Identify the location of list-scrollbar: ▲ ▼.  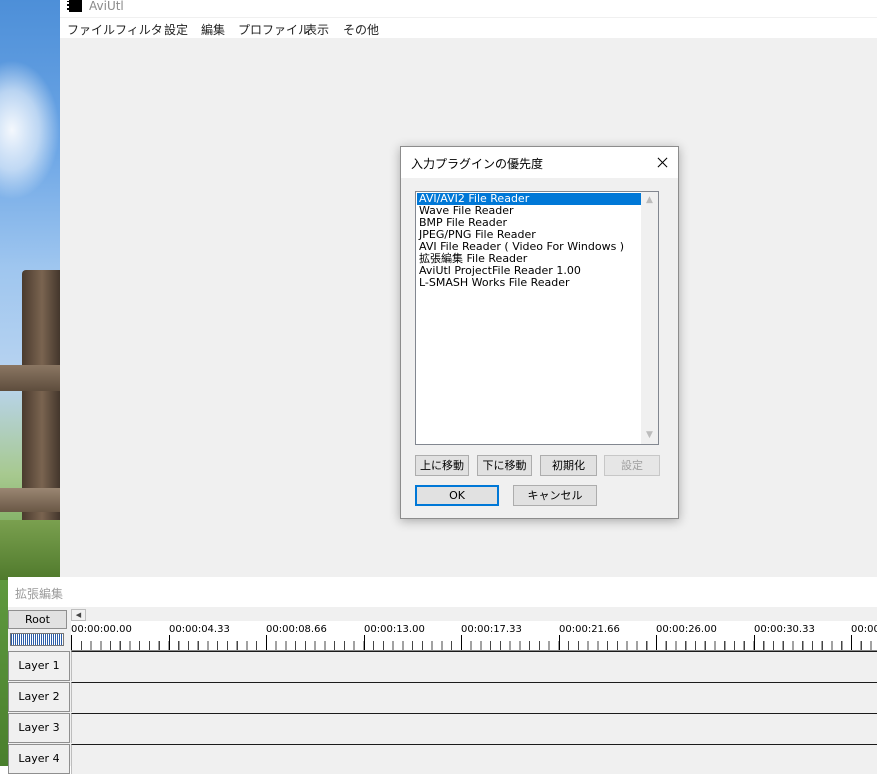
(649, 318).